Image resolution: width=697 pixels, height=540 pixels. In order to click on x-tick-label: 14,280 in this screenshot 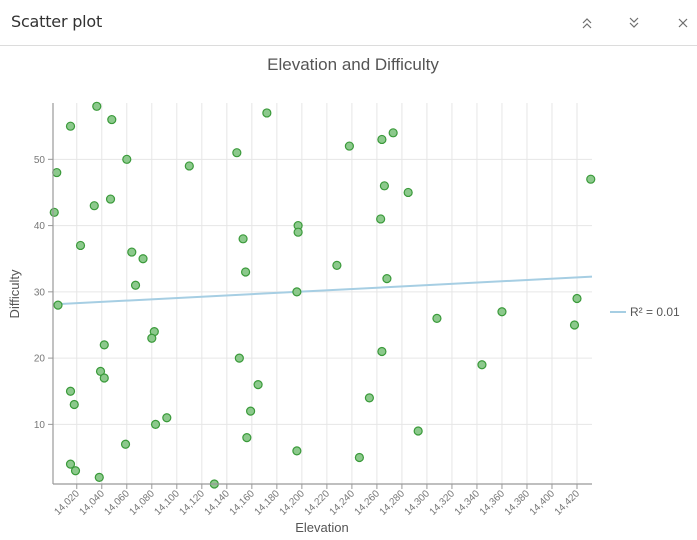, I will do `click(393, 503)`.